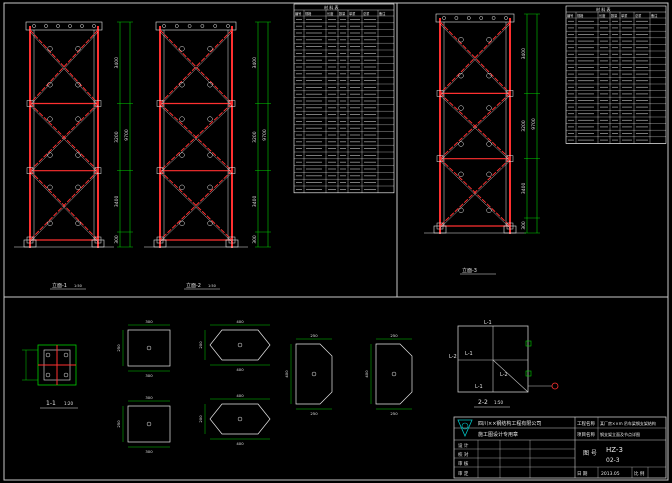 The width and height of the screenshot is (672, 483). Describe the element at coordinates (366, 374) in the screenshot. I see `plate-dim-height: 400` at that location.